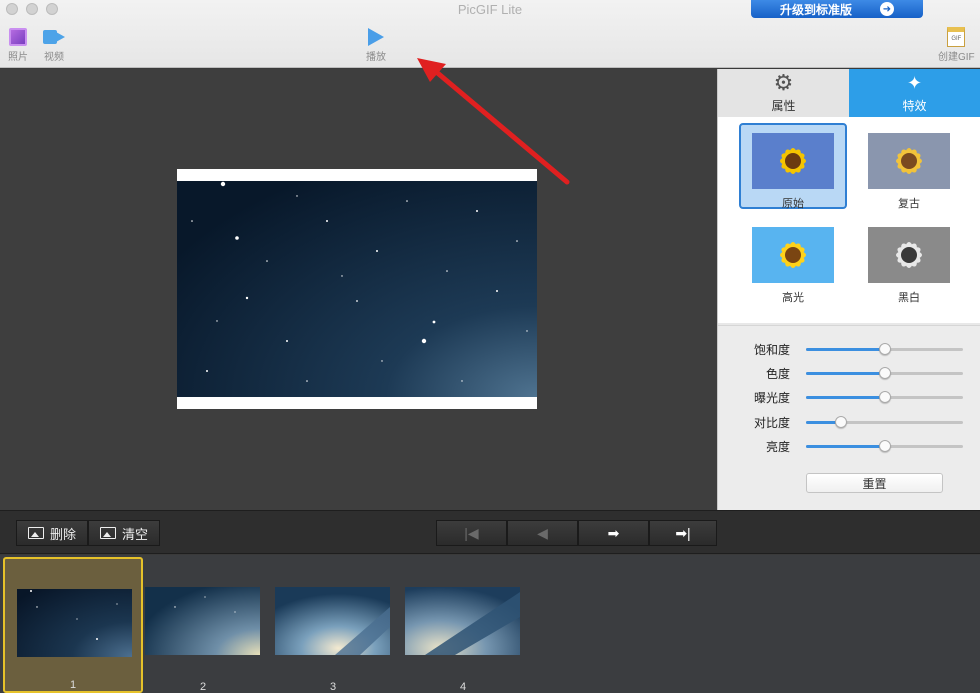 This screenshot has width=980, height=693. Describe the element at coordinates (771, 349) in the screenshot. I see `slider-label: 饱和度` at that location.